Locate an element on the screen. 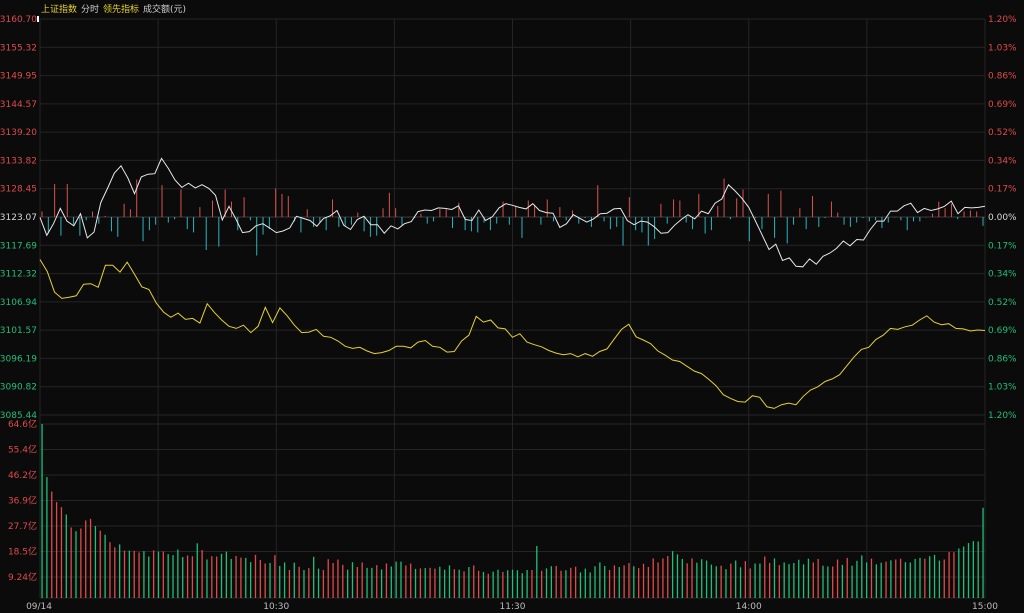 The height and width of the screenshot is (613, 1024). chart-header: 上证指数 分时 领先指标 成交额(元) is located at coordinates (113, 9).